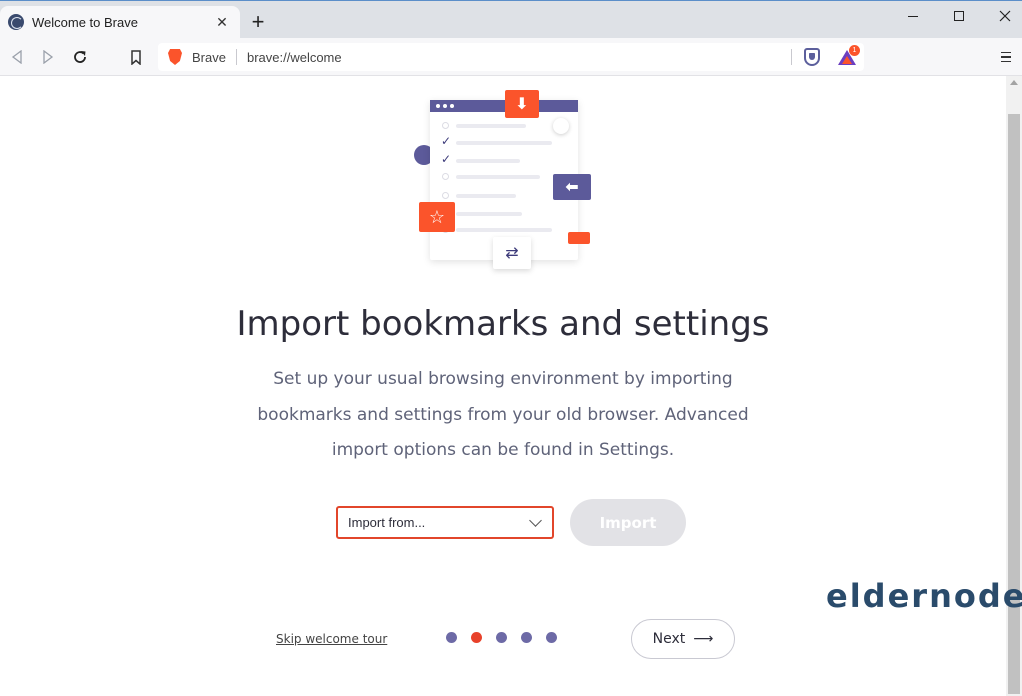 This screenshot has width=1022, height=696. Describe the element at coordinates (791, 57) in the screenshot. I see `address-separator-right` at that location.